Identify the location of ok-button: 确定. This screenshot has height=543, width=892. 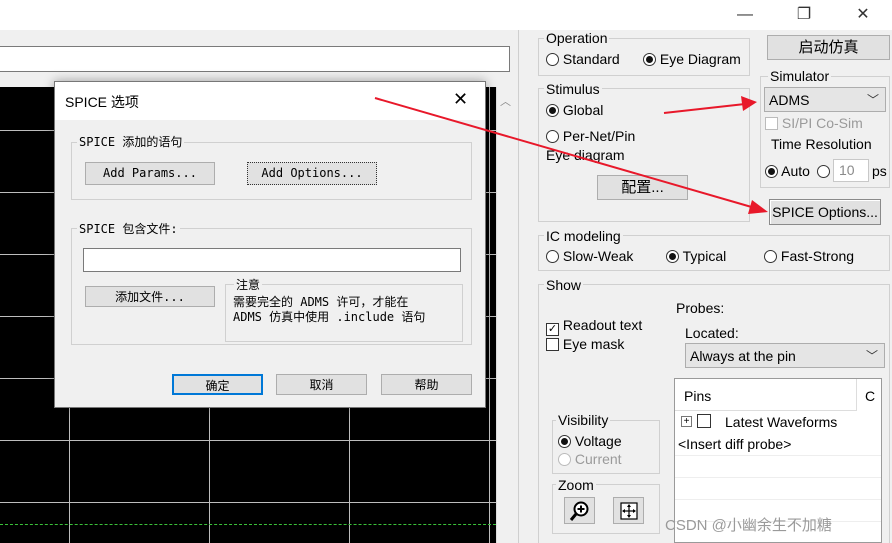
(217, 384).